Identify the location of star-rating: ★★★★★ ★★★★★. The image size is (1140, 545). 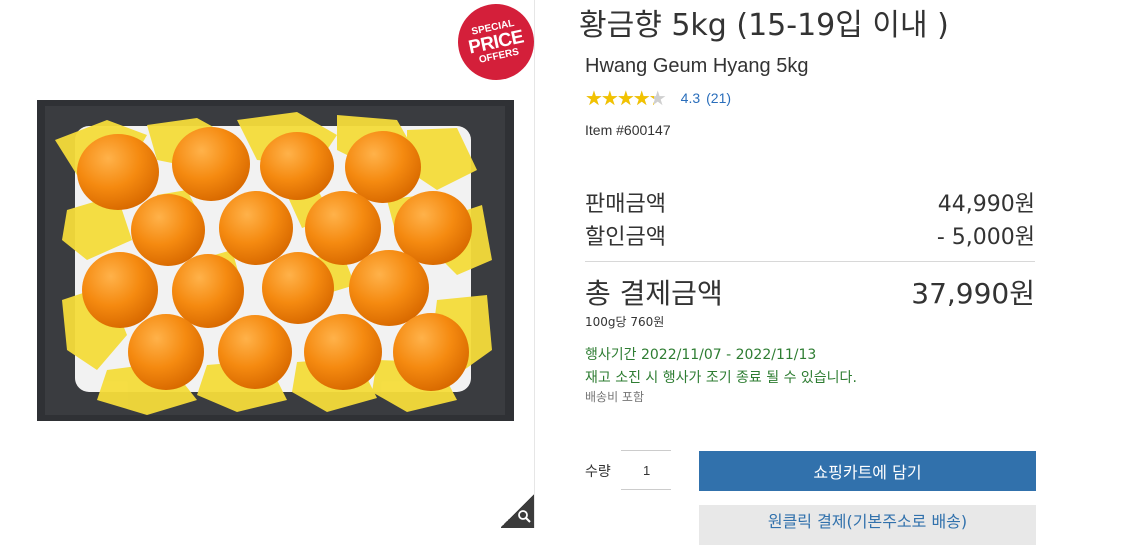
(626, 98).